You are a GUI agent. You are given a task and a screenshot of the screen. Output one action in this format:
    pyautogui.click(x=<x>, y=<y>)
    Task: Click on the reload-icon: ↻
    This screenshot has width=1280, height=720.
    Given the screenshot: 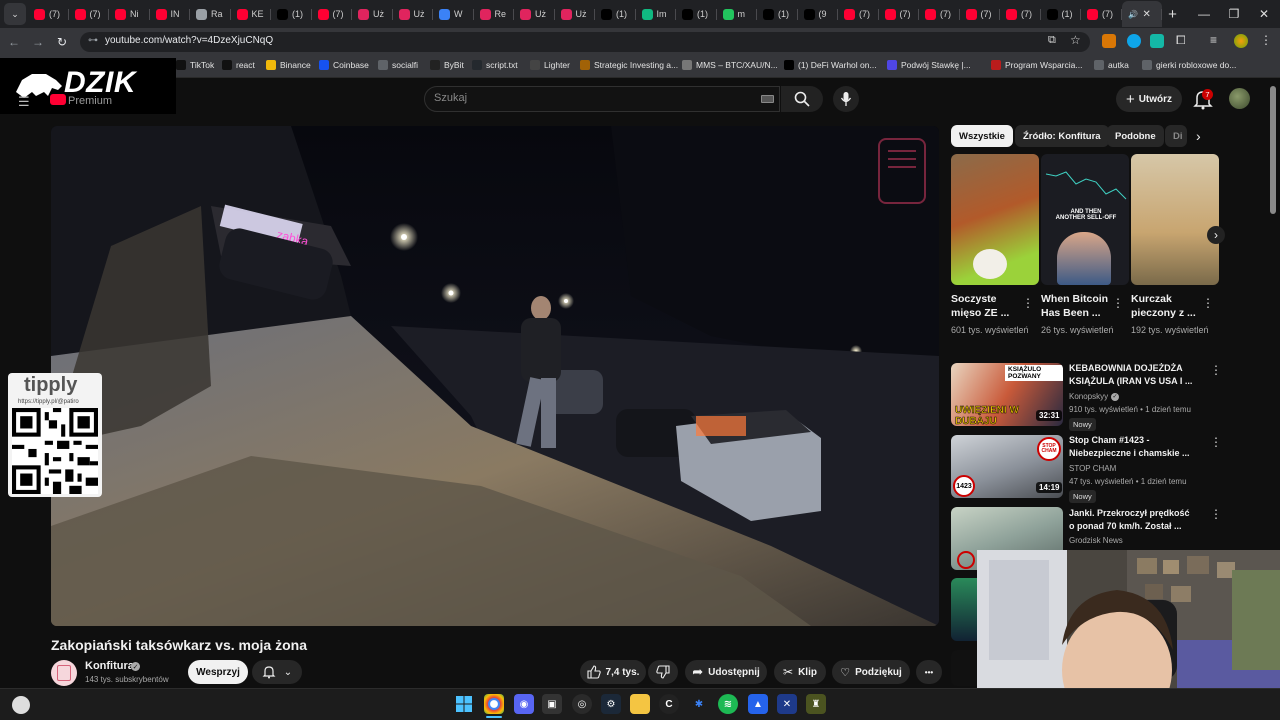 What is the action you would take?
    pyautogui.click(x=62, y=42)
    